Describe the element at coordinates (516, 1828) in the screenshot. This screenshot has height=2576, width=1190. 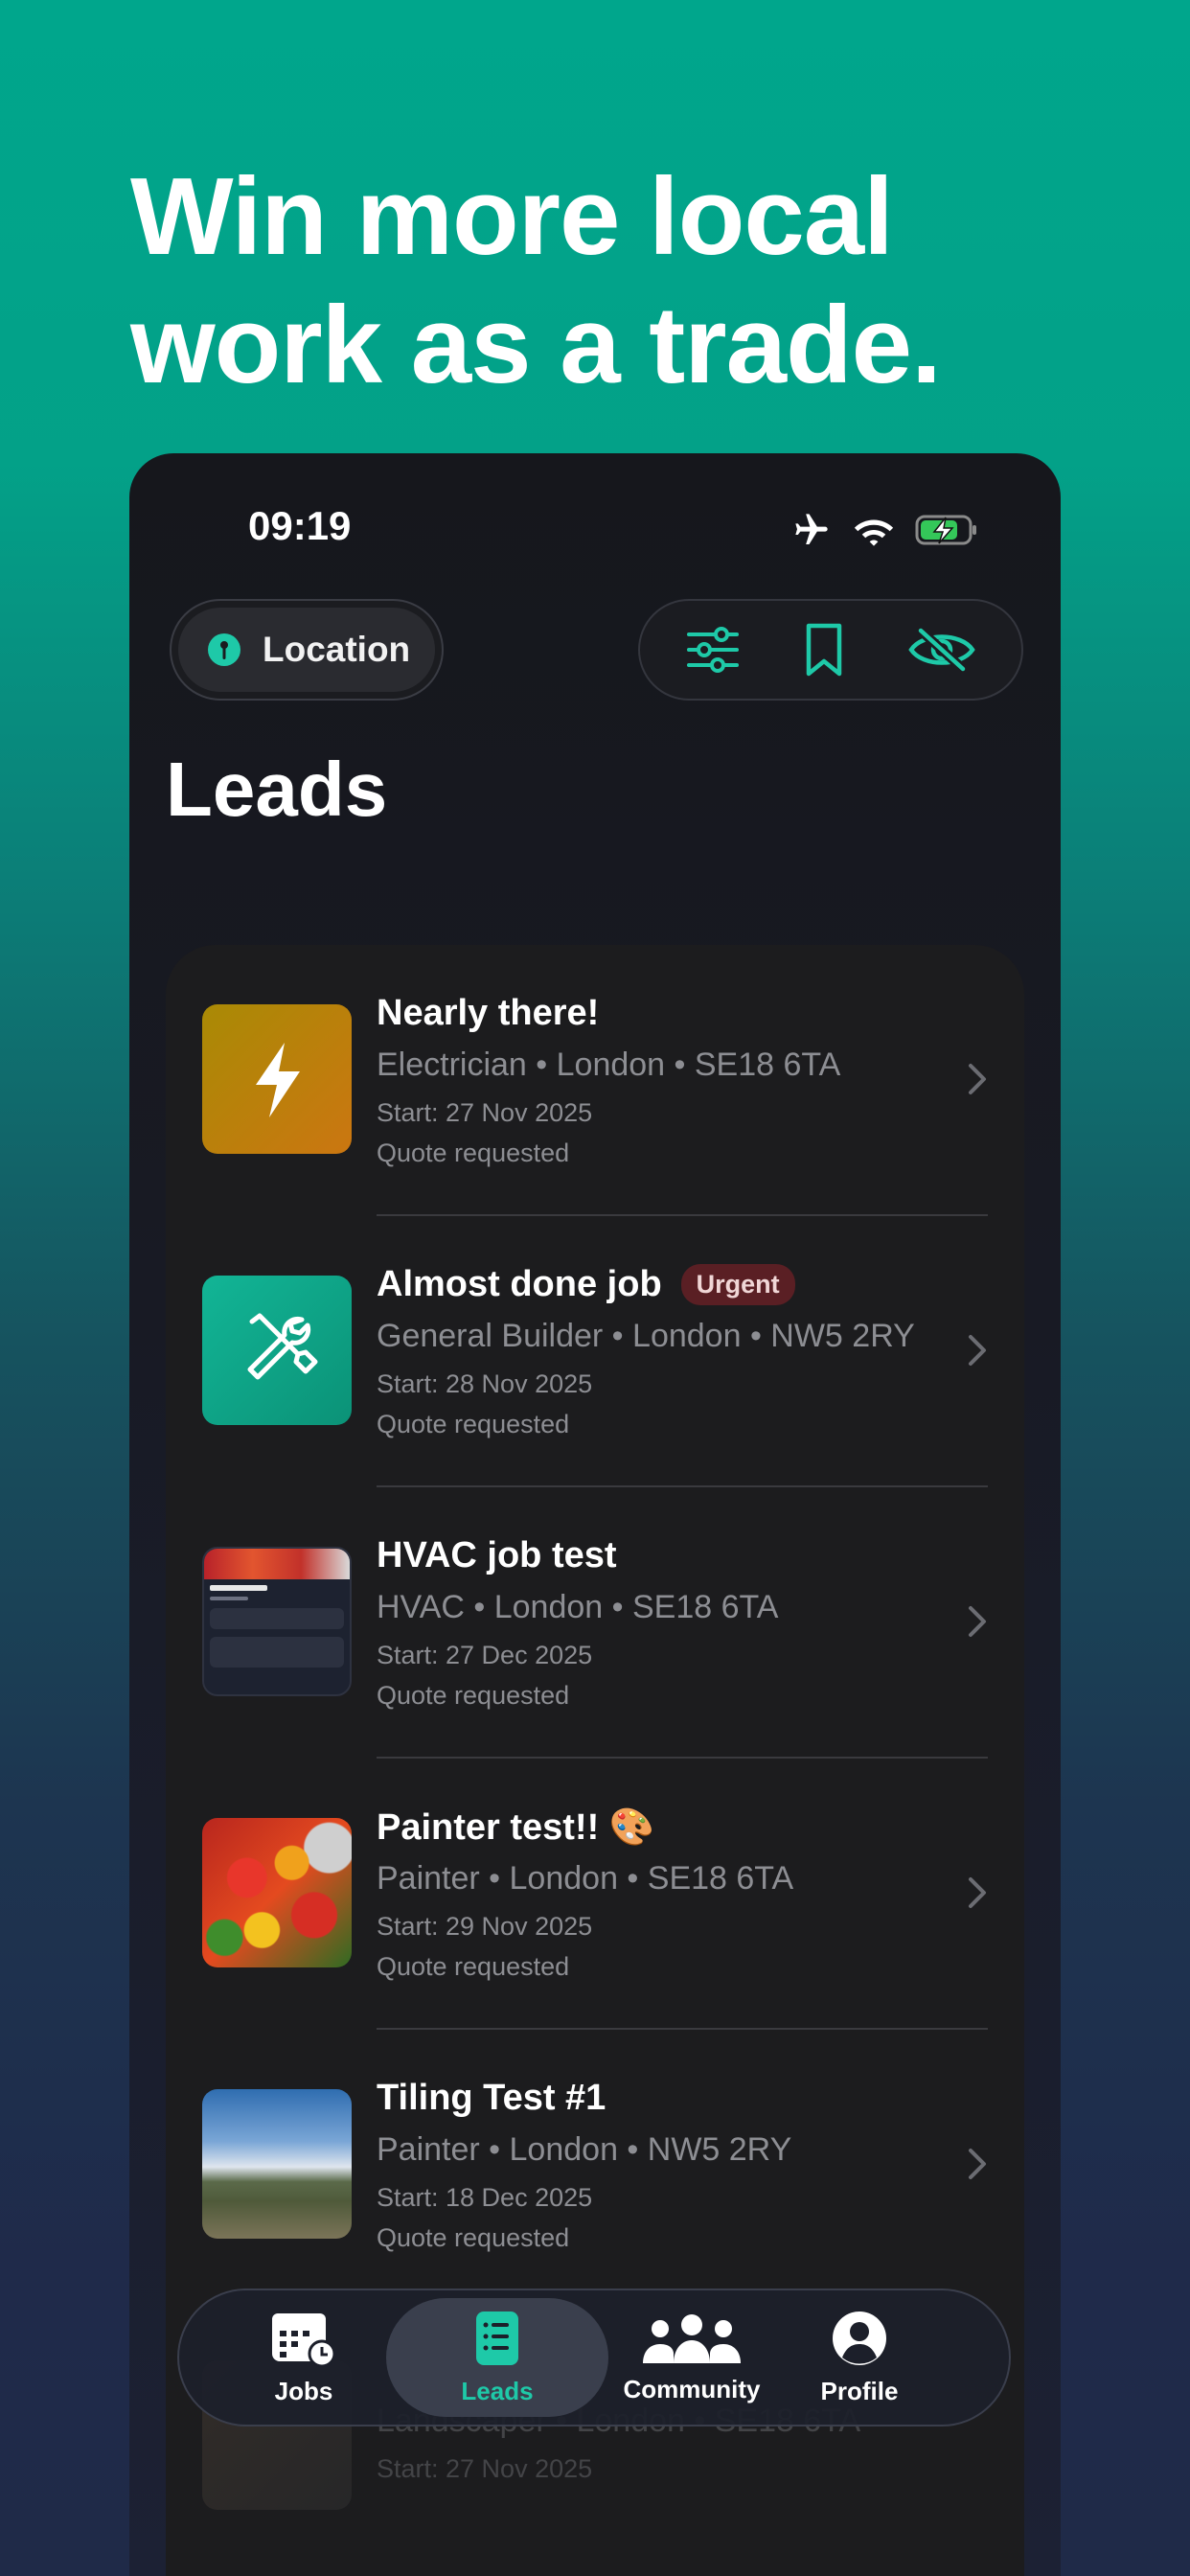
I see `lead-title: Painter test!! 🎨` at that location.